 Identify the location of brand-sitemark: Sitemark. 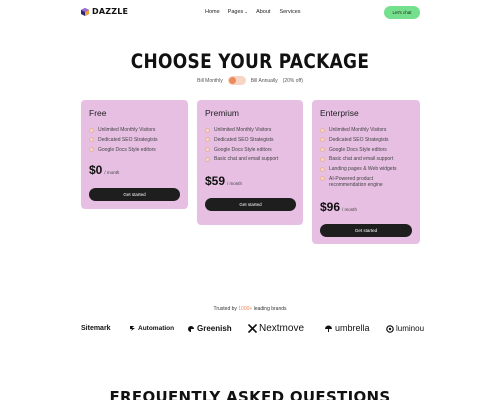
(96, 328).